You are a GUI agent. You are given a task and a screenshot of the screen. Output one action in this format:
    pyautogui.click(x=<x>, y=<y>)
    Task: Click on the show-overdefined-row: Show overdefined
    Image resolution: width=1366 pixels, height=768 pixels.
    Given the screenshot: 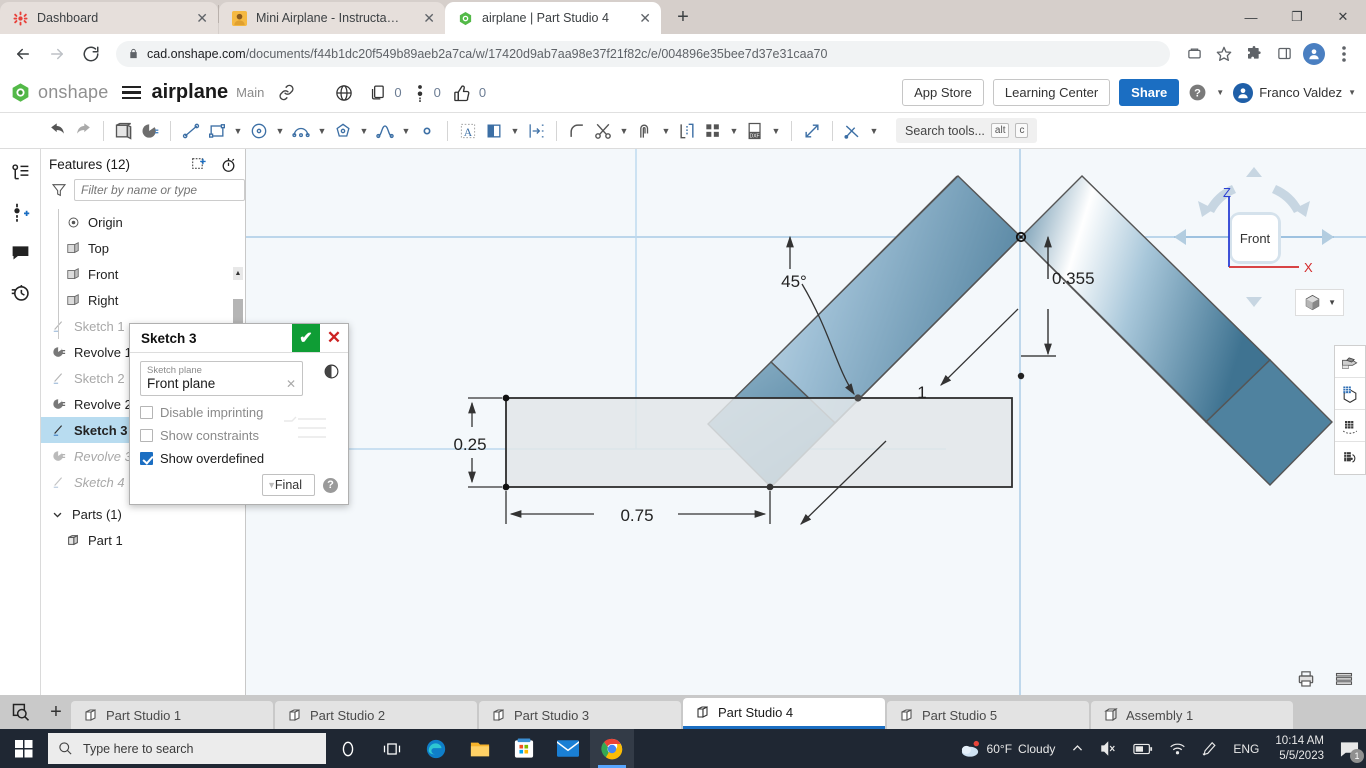 What is the action you would take?
    pyautogui.click(x=239, y=458)
    